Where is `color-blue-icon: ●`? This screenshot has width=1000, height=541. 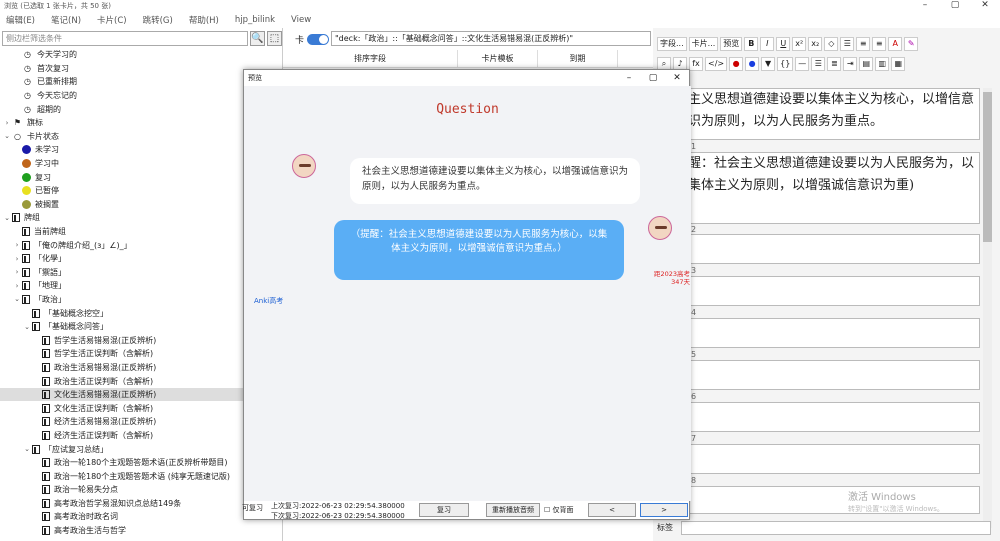 color-blue-icon: ● is located at coordinates (752, 64).